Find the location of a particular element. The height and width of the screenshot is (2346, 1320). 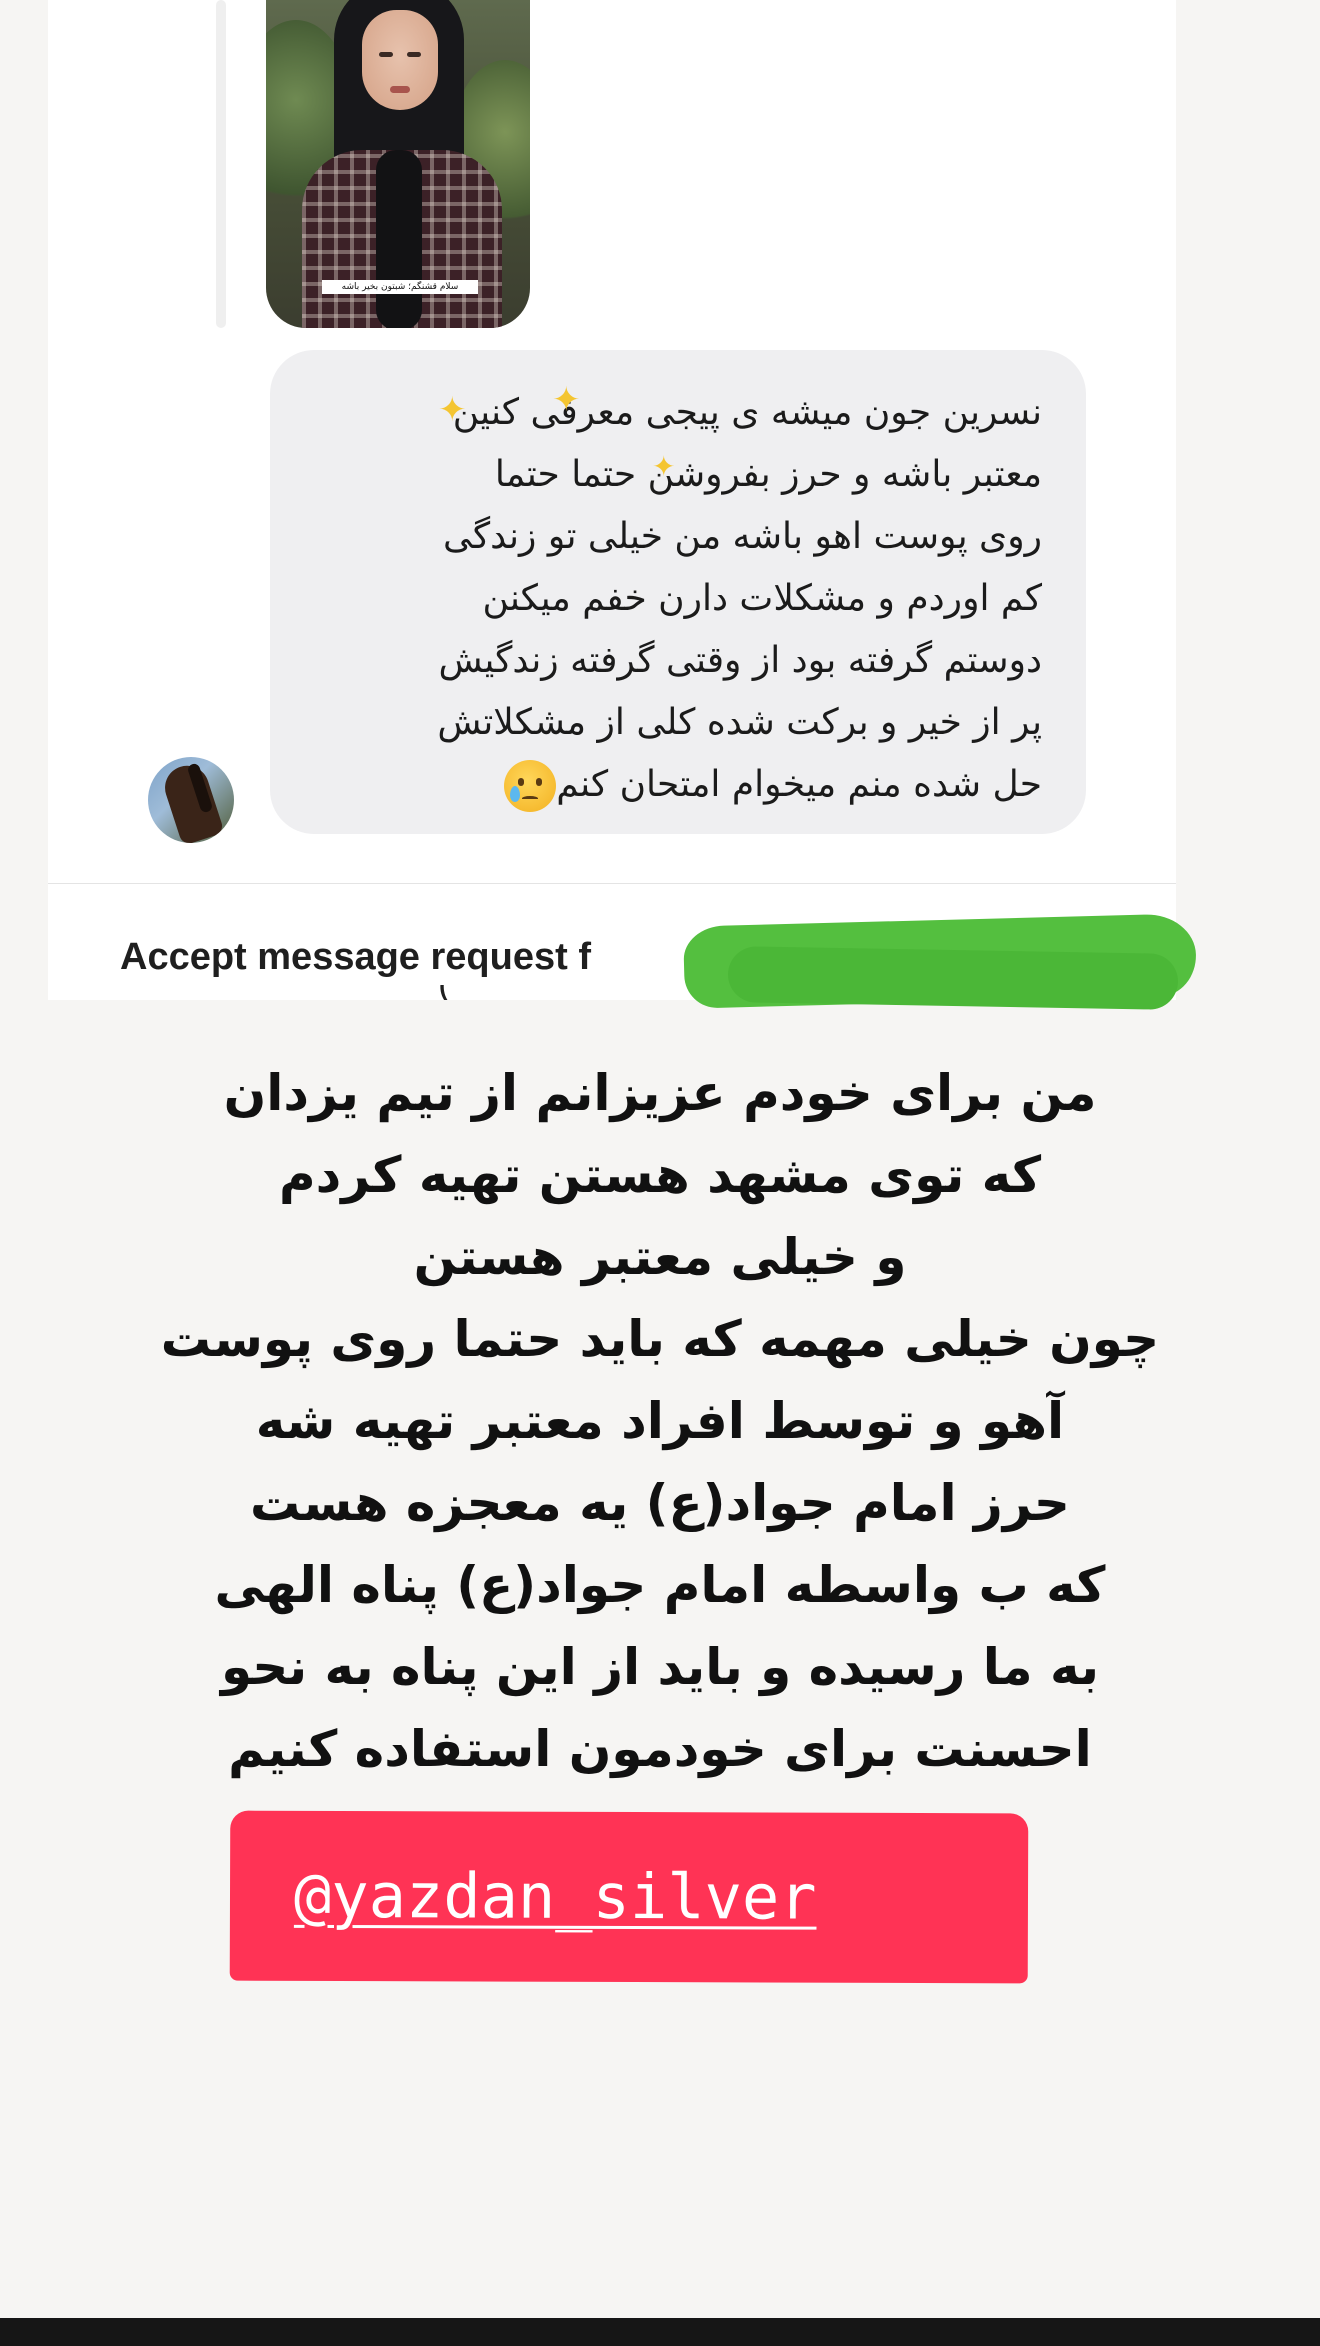

message-line: حل شده منم میخوام امتحان کنم is located at coordinates (799, 784).